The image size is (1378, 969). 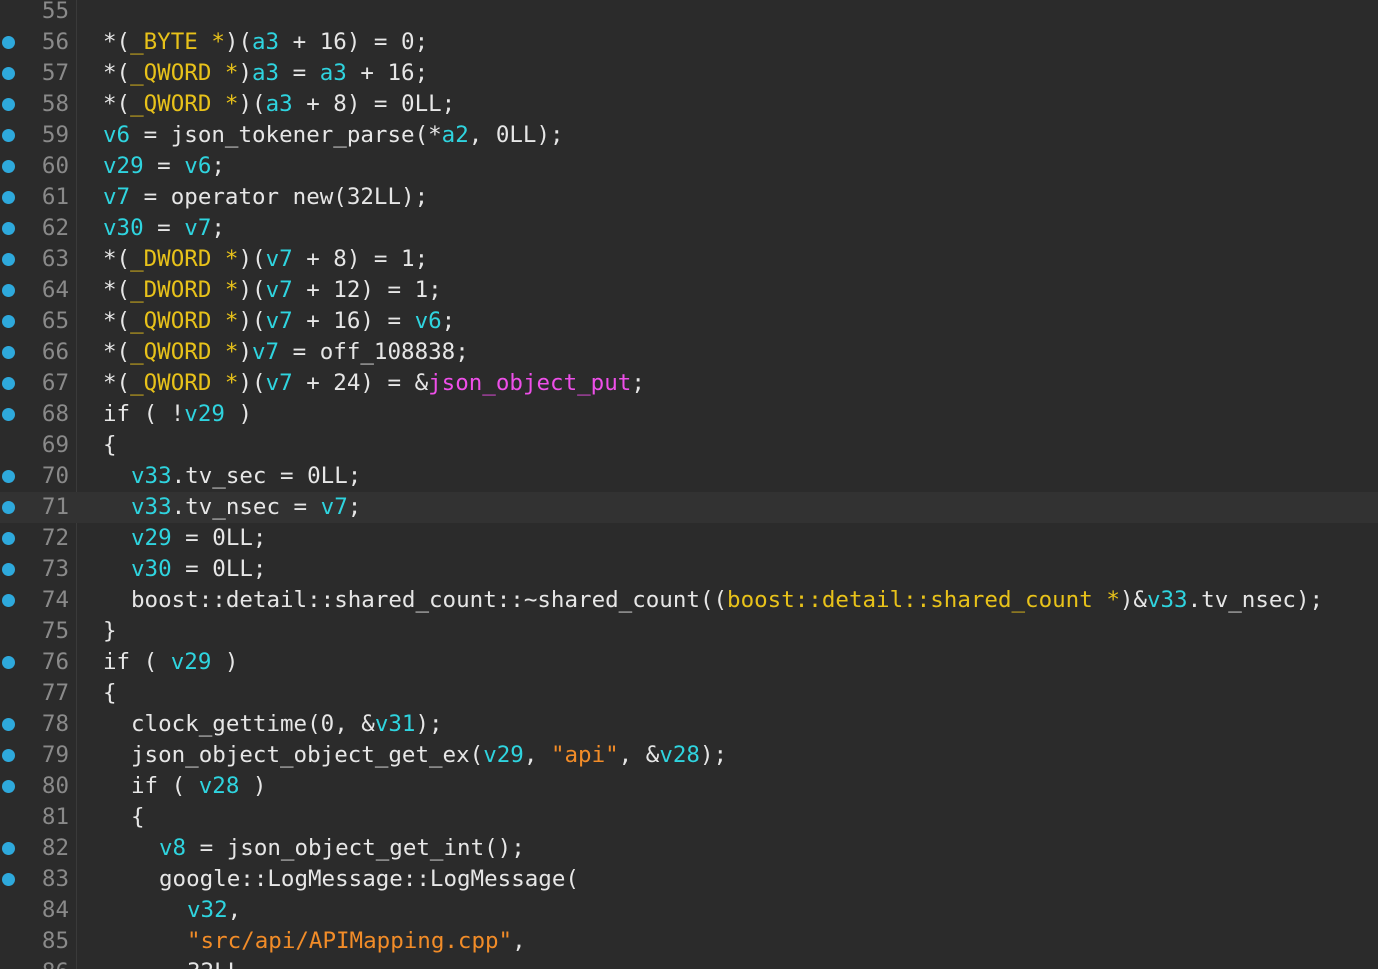 What do you see at coordinates (689, 321) in the screenshot?
I see `code-line: 65 *(_QWORD *)(v7 + 16) = v6;` at bounding box center [689, 321].